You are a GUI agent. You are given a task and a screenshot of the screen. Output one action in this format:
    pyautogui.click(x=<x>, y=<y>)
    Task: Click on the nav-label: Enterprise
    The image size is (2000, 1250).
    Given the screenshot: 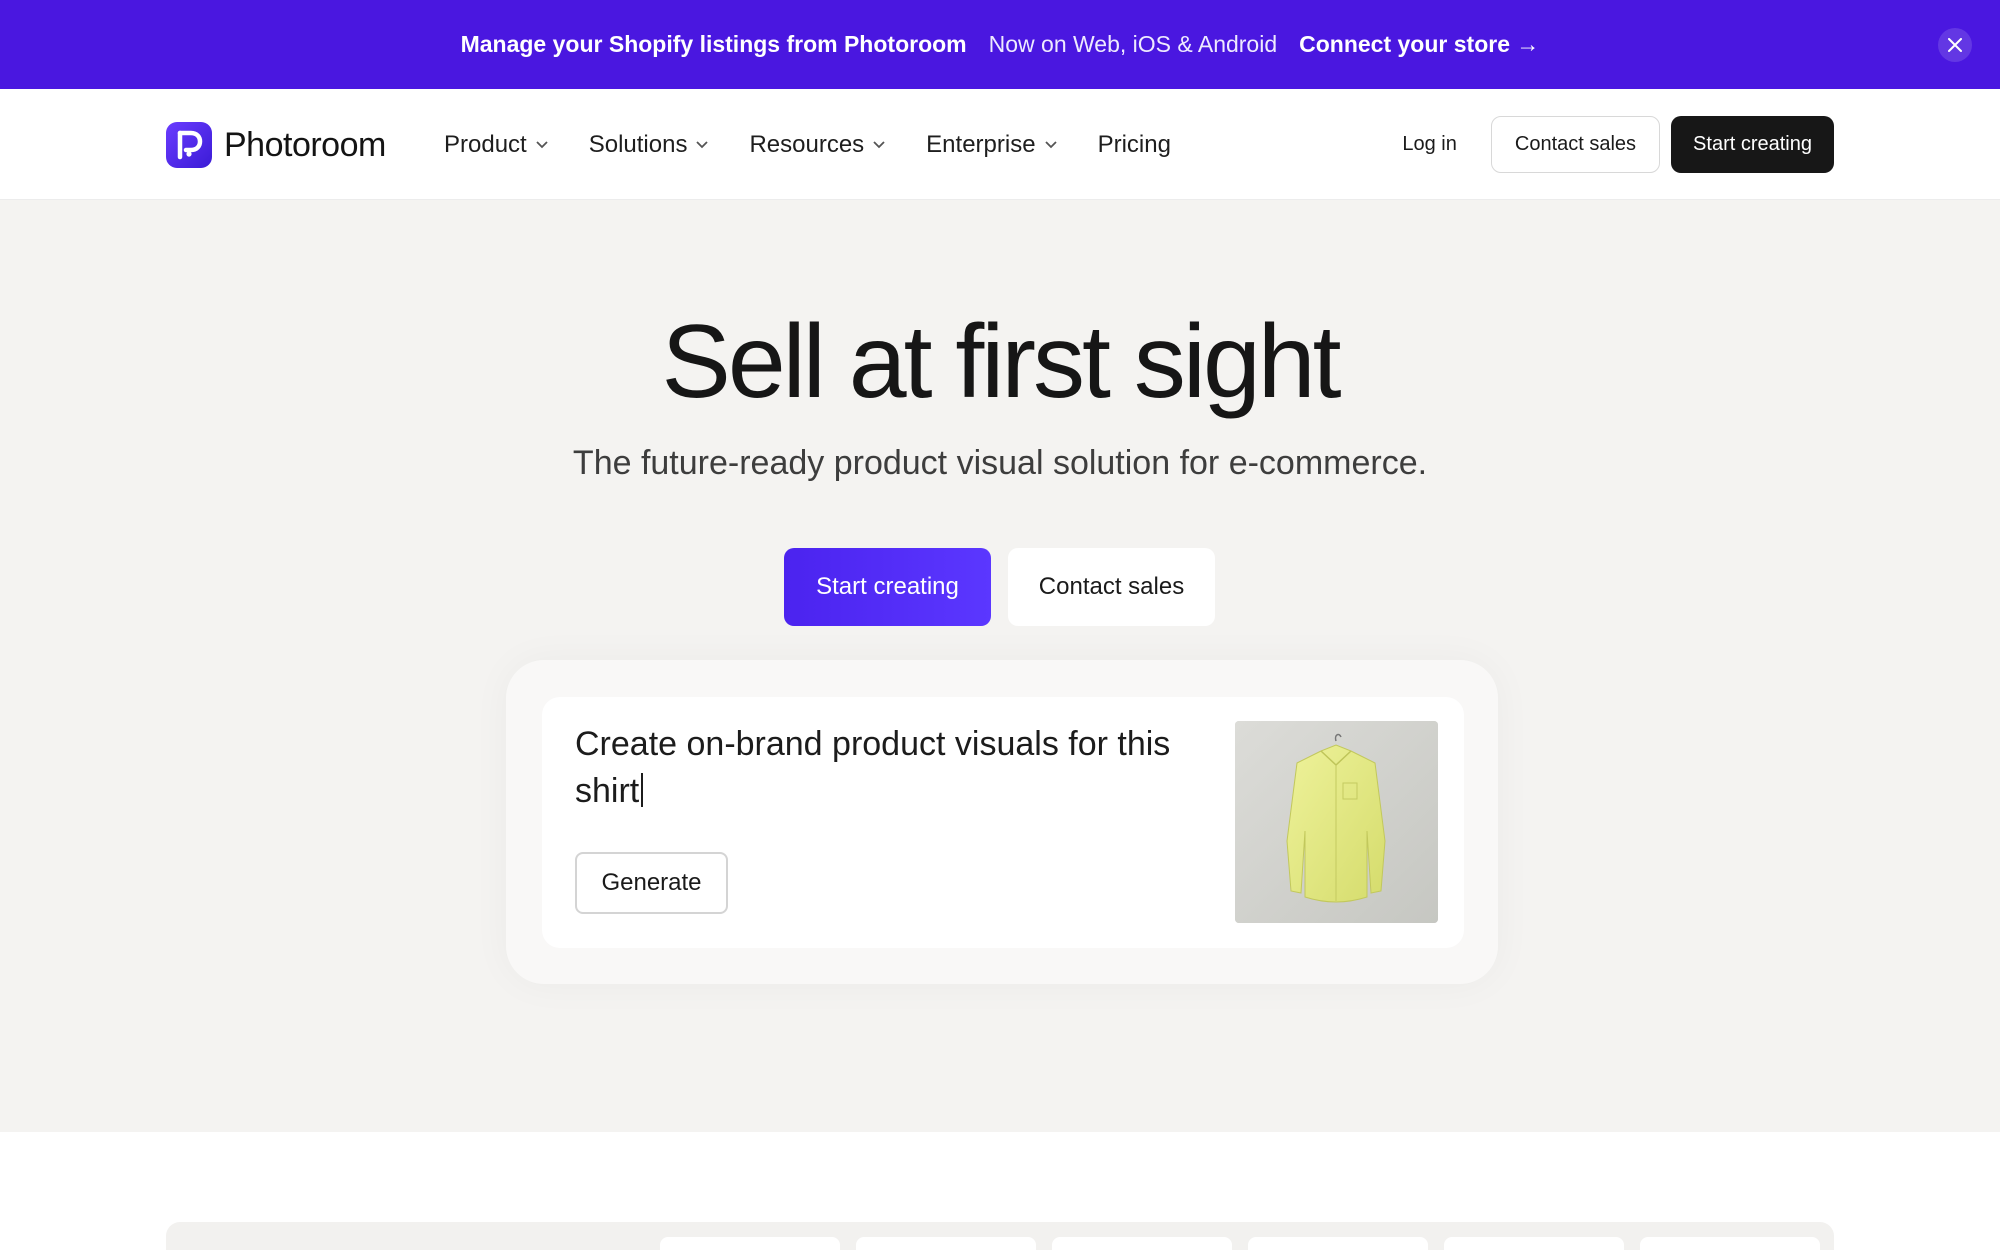 What is the action you would take?
    pyautogui.click(x=981, y=144)
    